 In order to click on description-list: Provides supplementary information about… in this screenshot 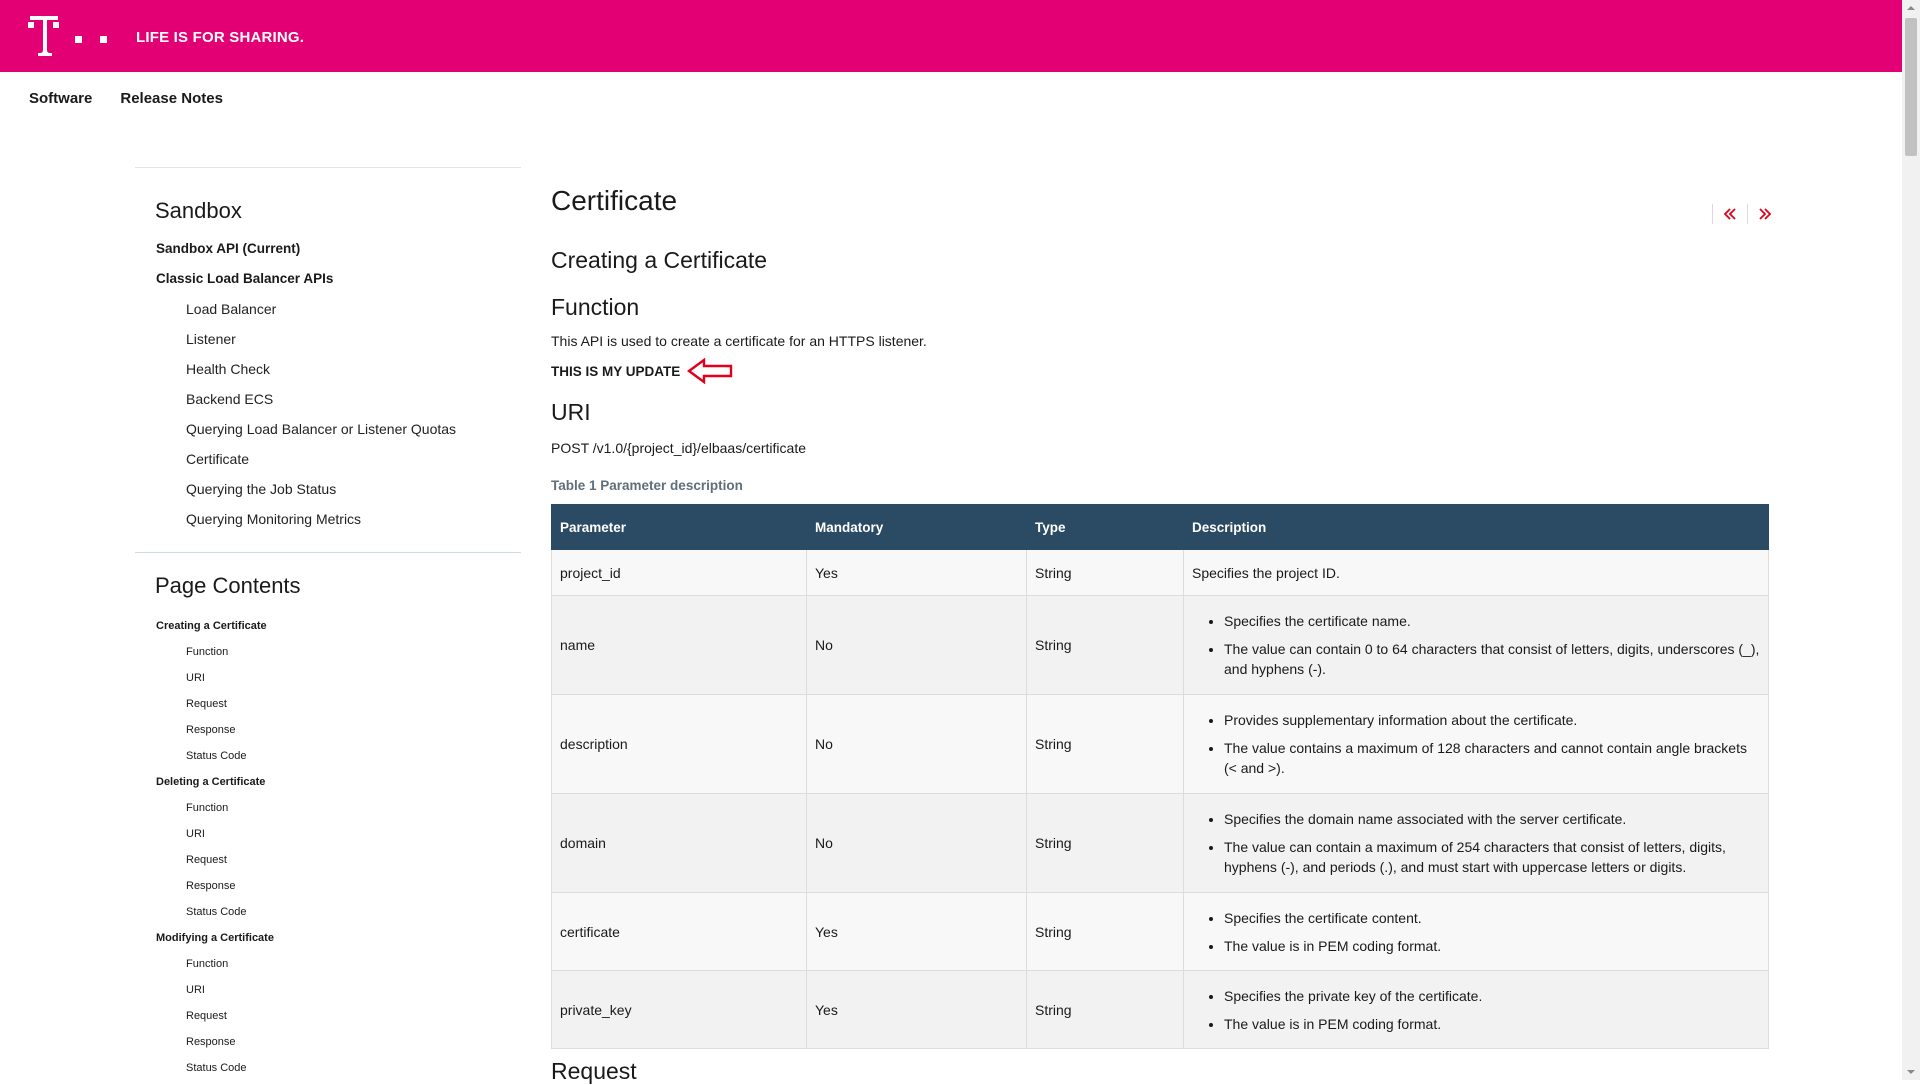, I will do `click(1476, 744)`.